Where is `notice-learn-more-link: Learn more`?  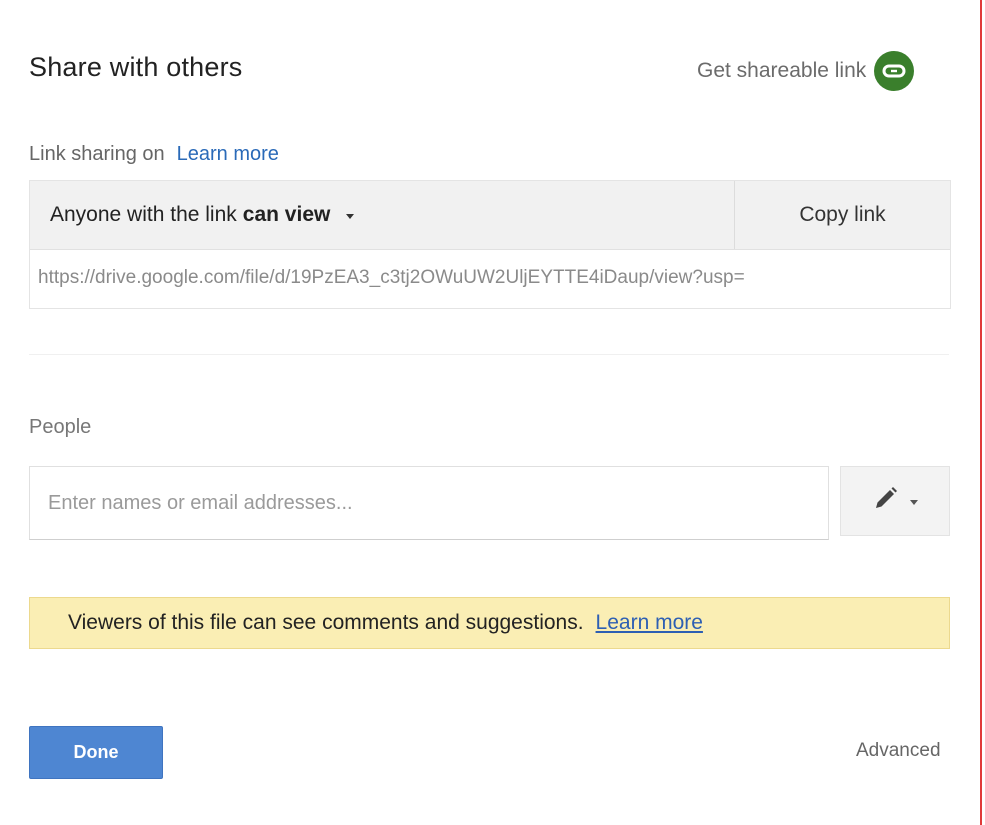
notice-learn-more-link: Learn more is located at coordinates (649, 623).